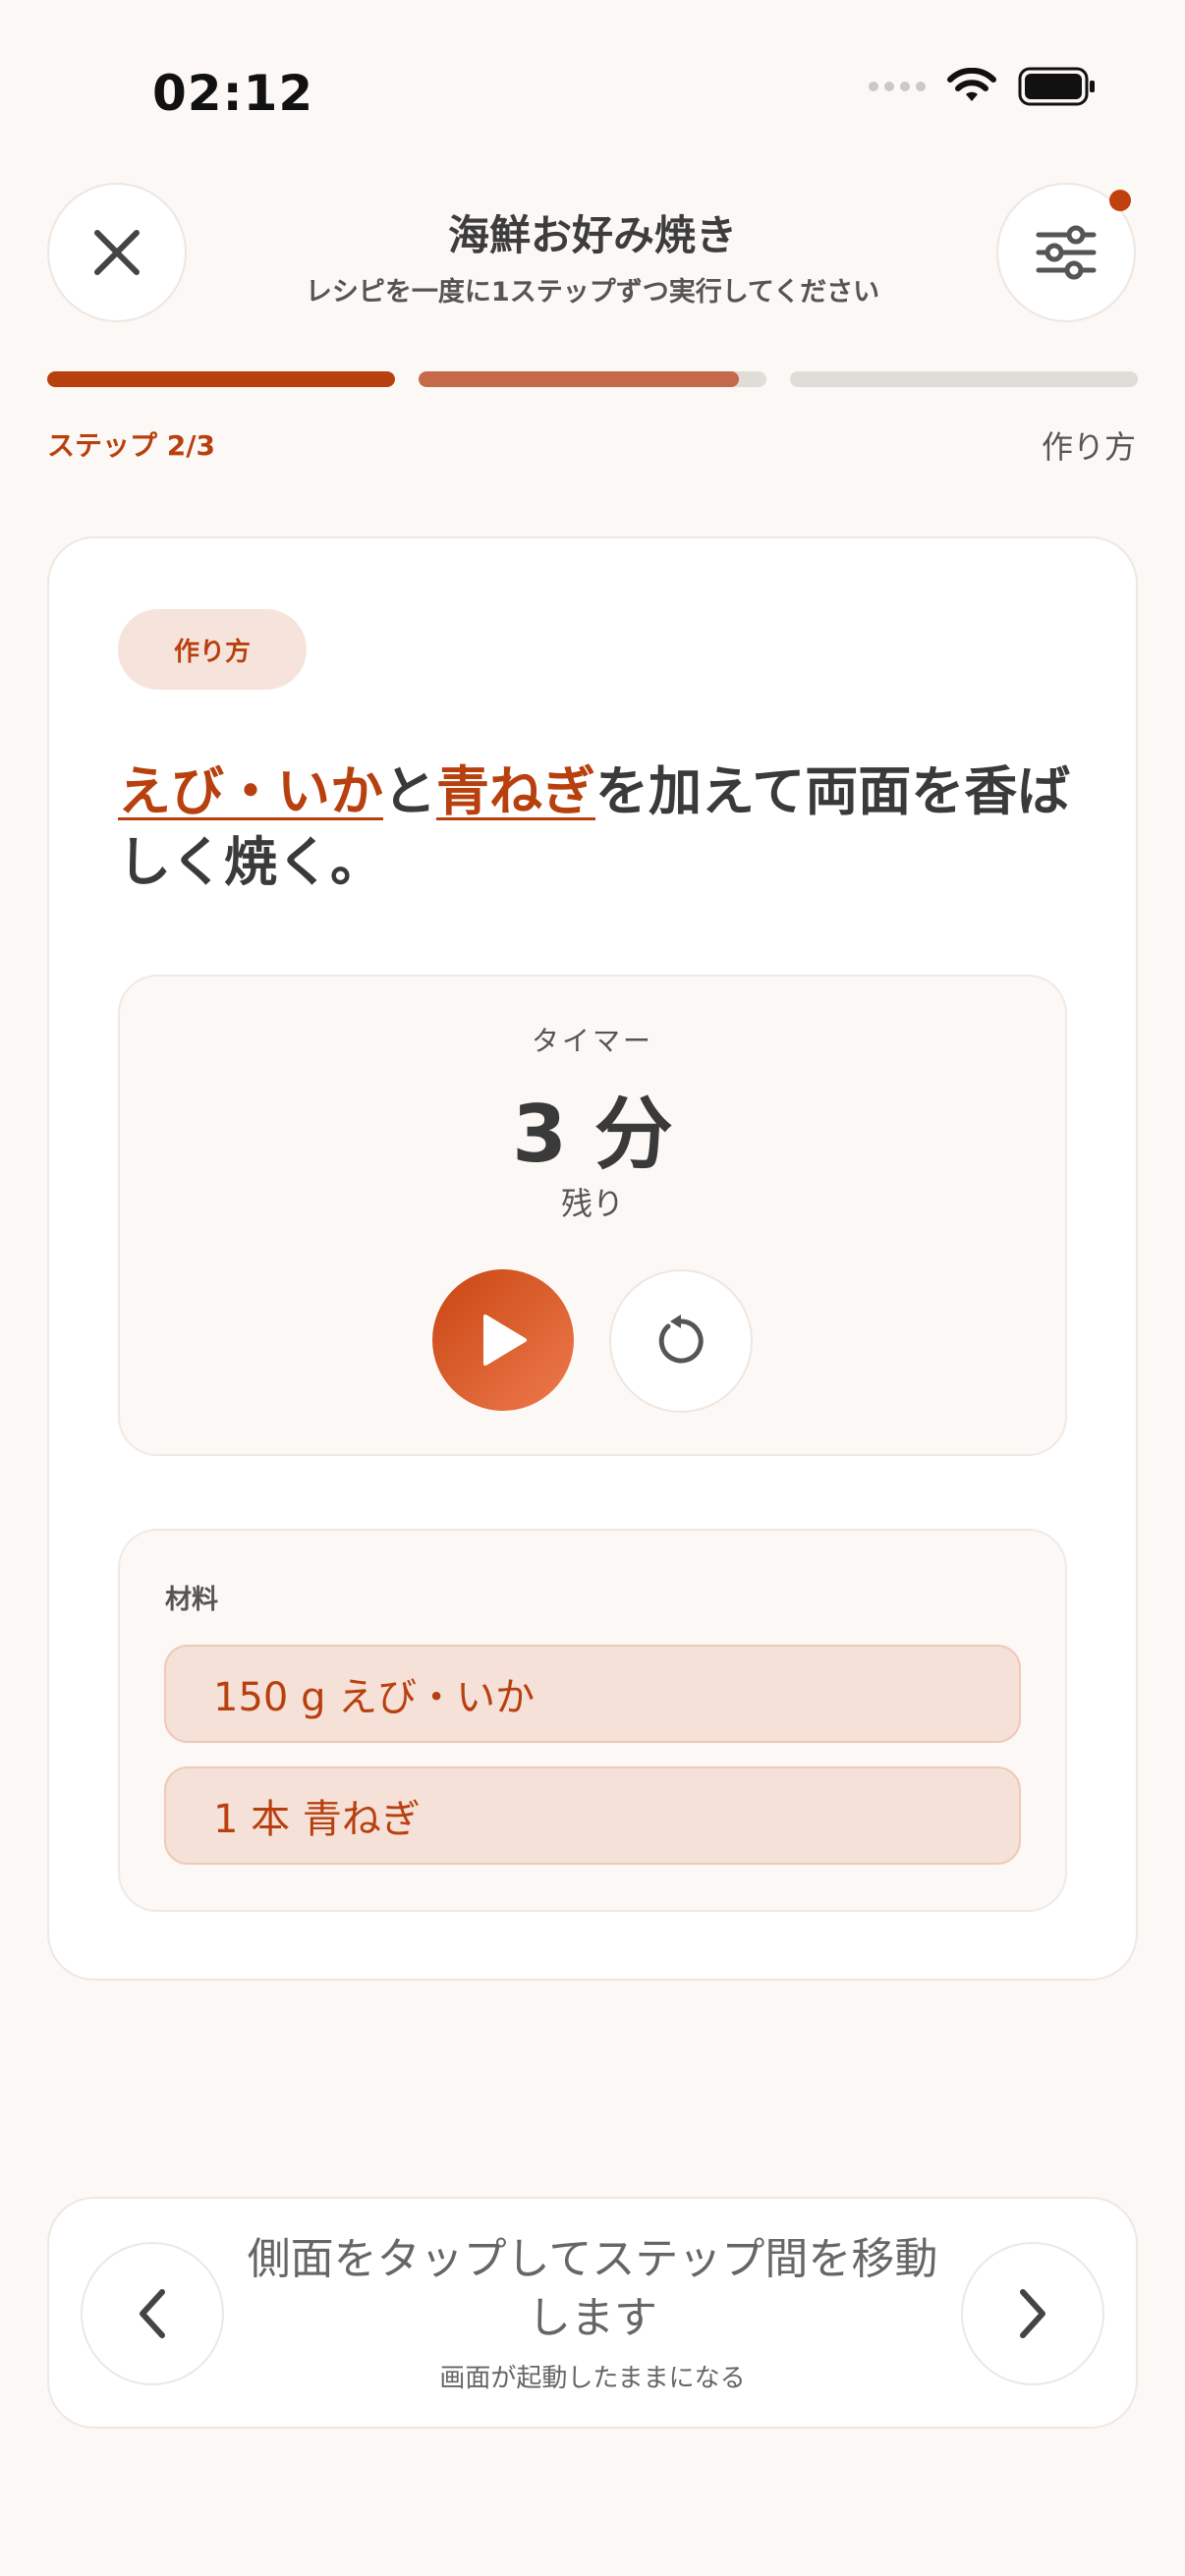 The width and height of the screenshot is (1185, 2576). I want to click on ingredient-chip: 150 g えび・いか, so click(592, 1694).